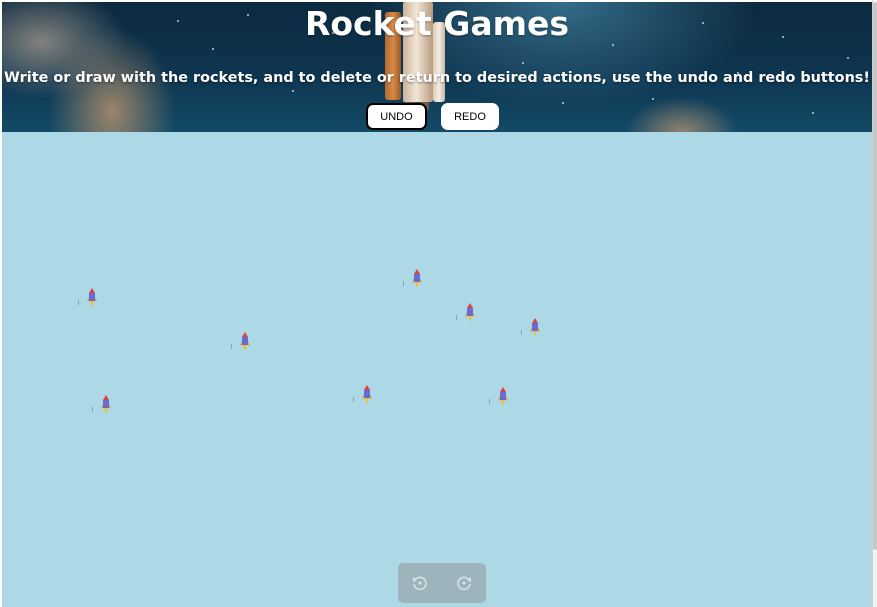  I want to click on redo-icon, so click(464, 583).